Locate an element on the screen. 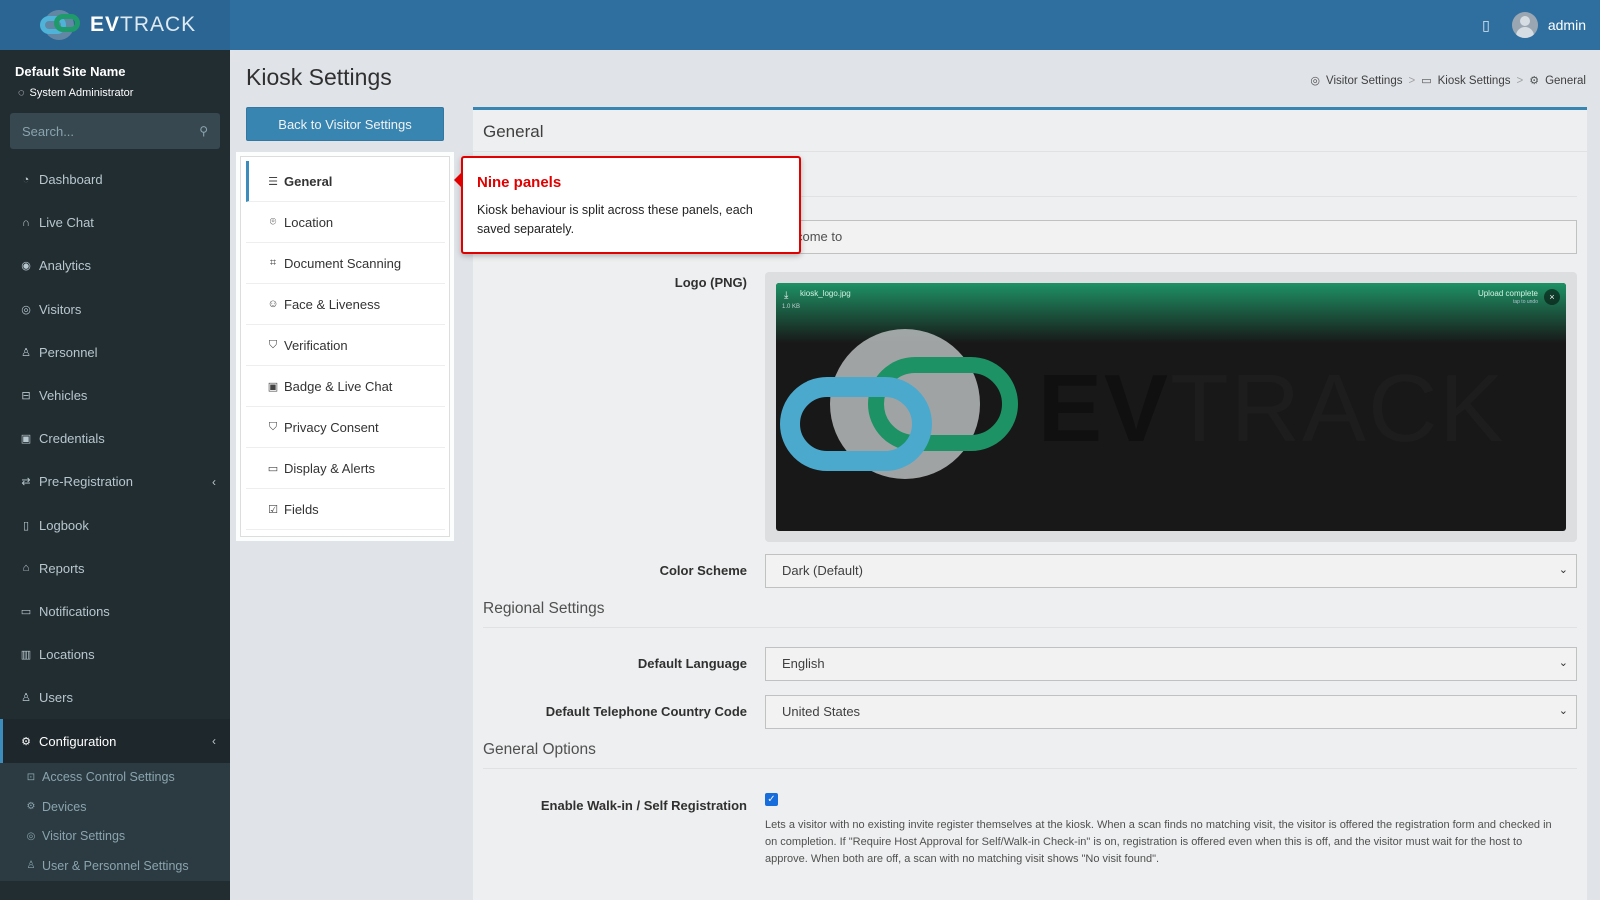 The image size is (1600, 900). monitor-icon: ▭ is located at coordinates (1426, 81).